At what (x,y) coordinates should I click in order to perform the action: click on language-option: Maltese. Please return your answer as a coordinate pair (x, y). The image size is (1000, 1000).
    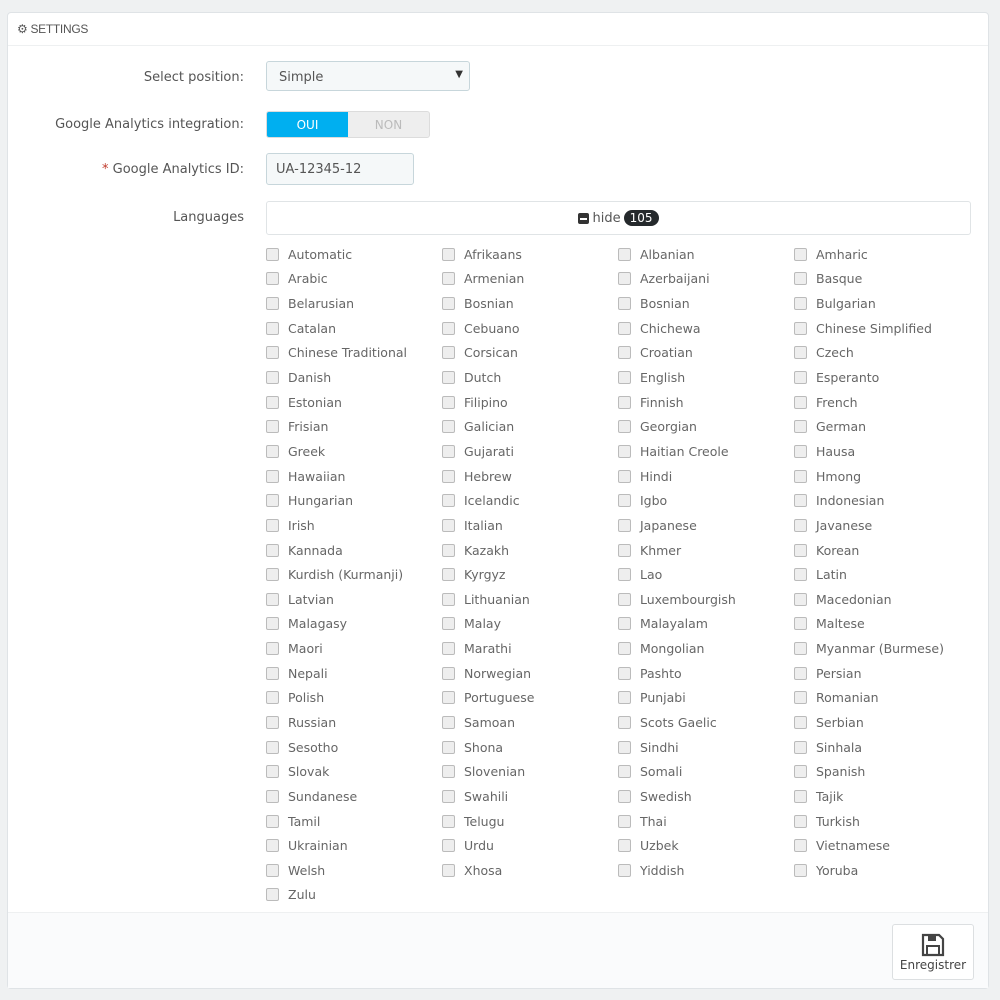
    Looking at the image, I should click on (882, 624).